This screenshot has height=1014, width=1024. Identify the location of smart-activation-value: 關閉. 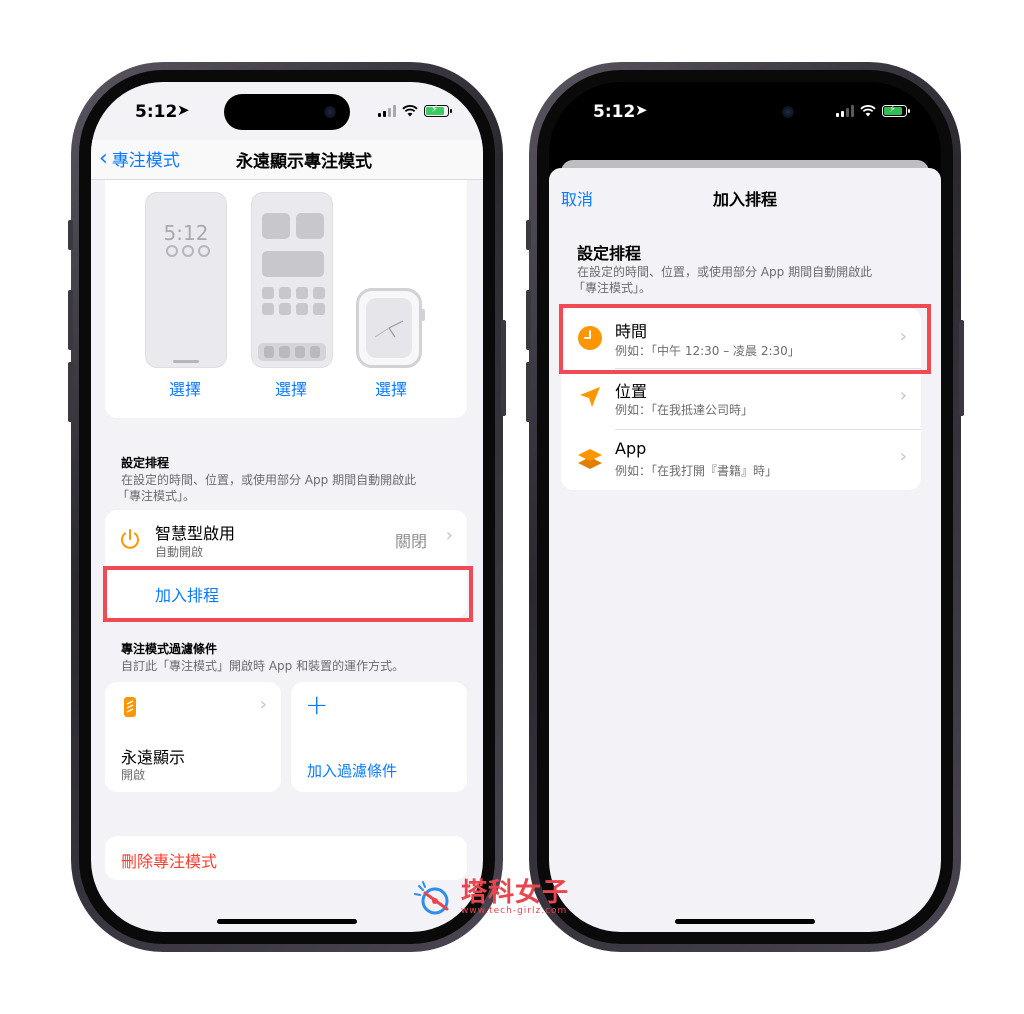
(410, 541).